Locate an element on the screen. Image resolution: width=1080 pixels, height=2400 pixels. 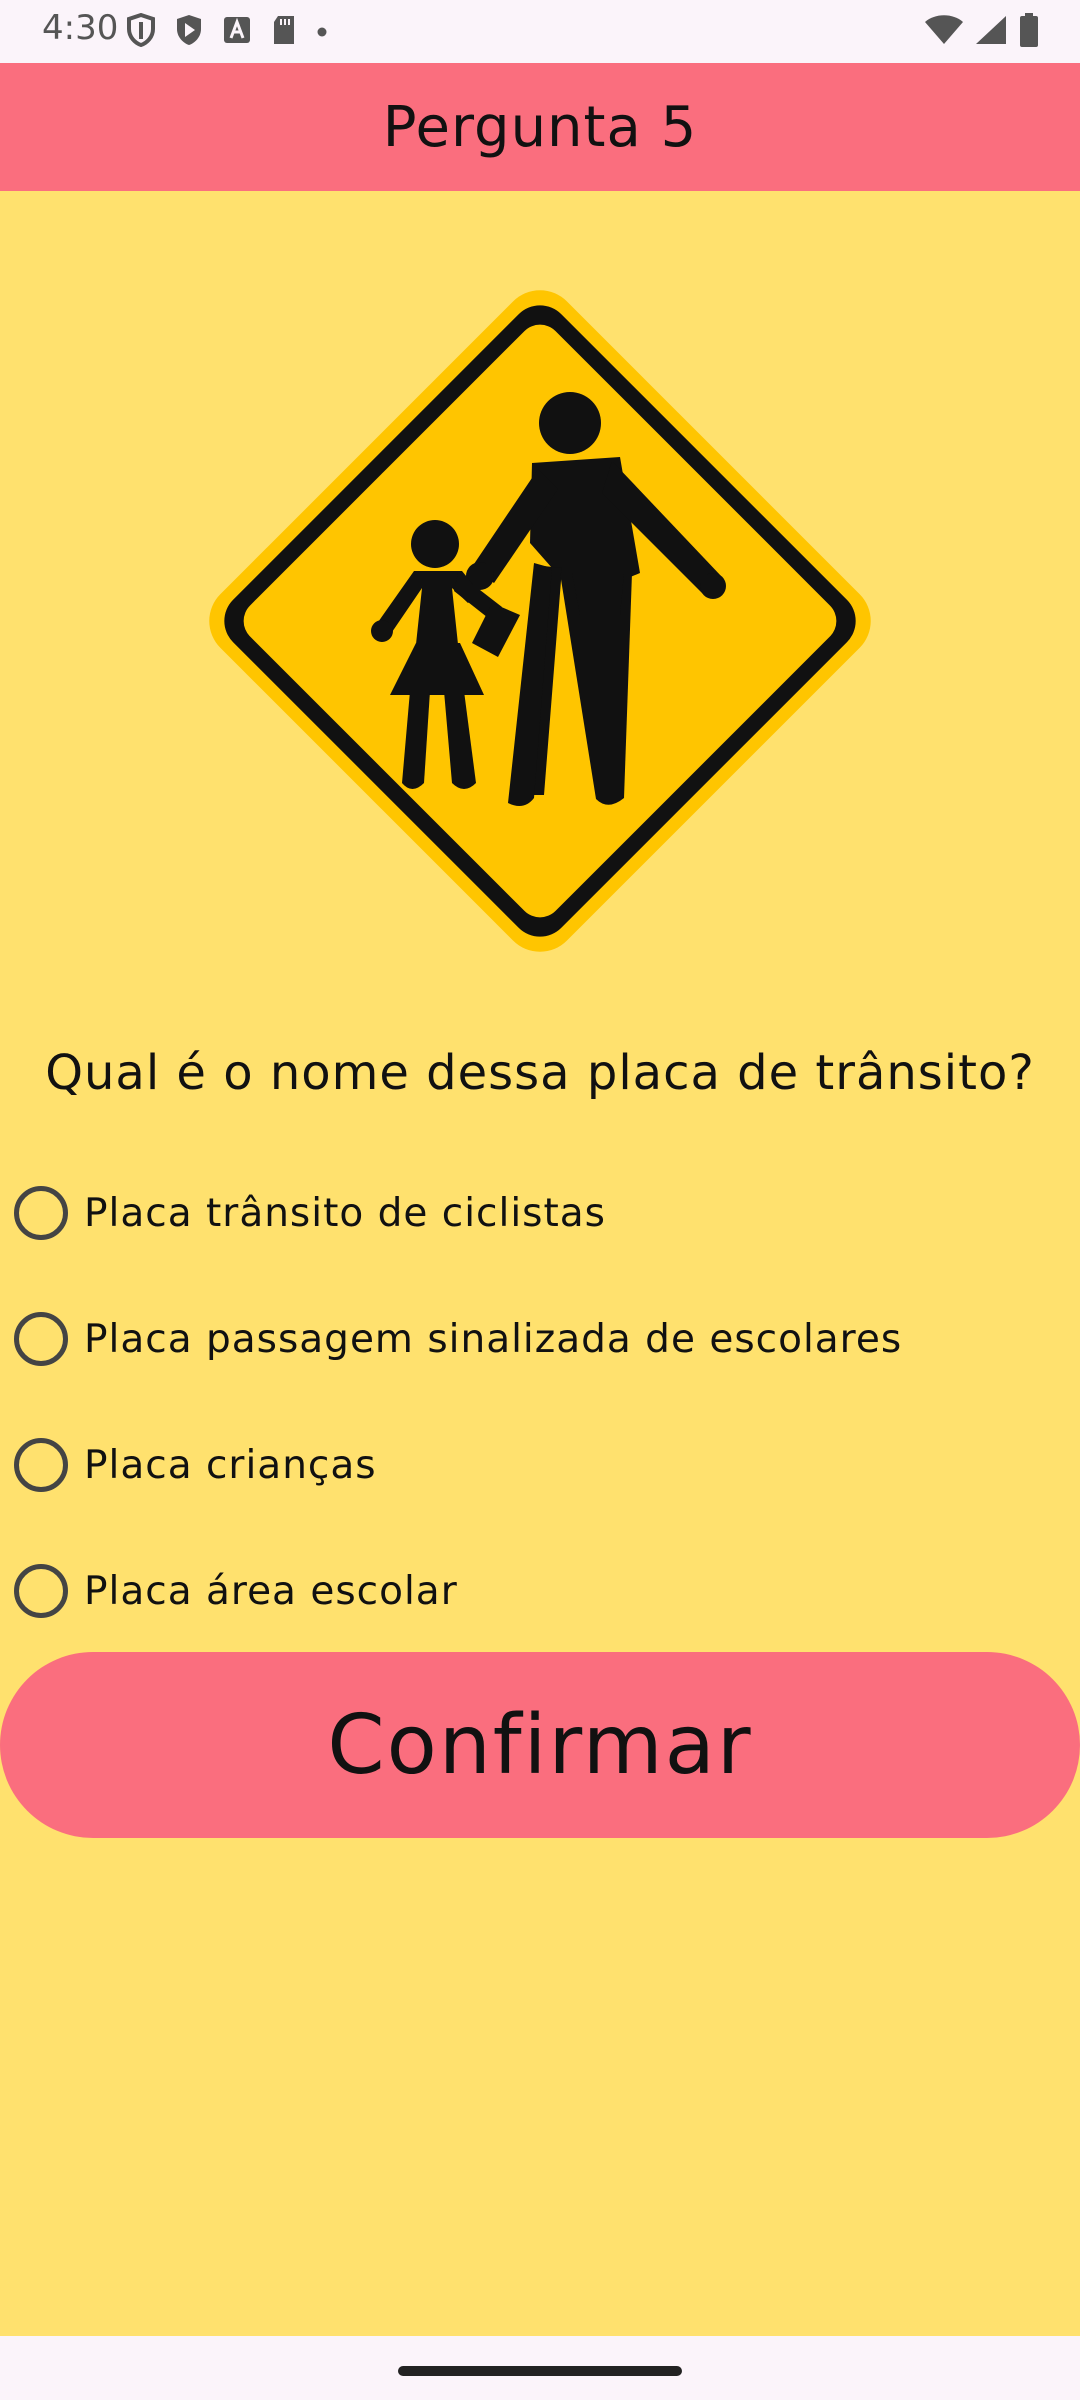
status-icons-right is located at coordinates (982, 32).